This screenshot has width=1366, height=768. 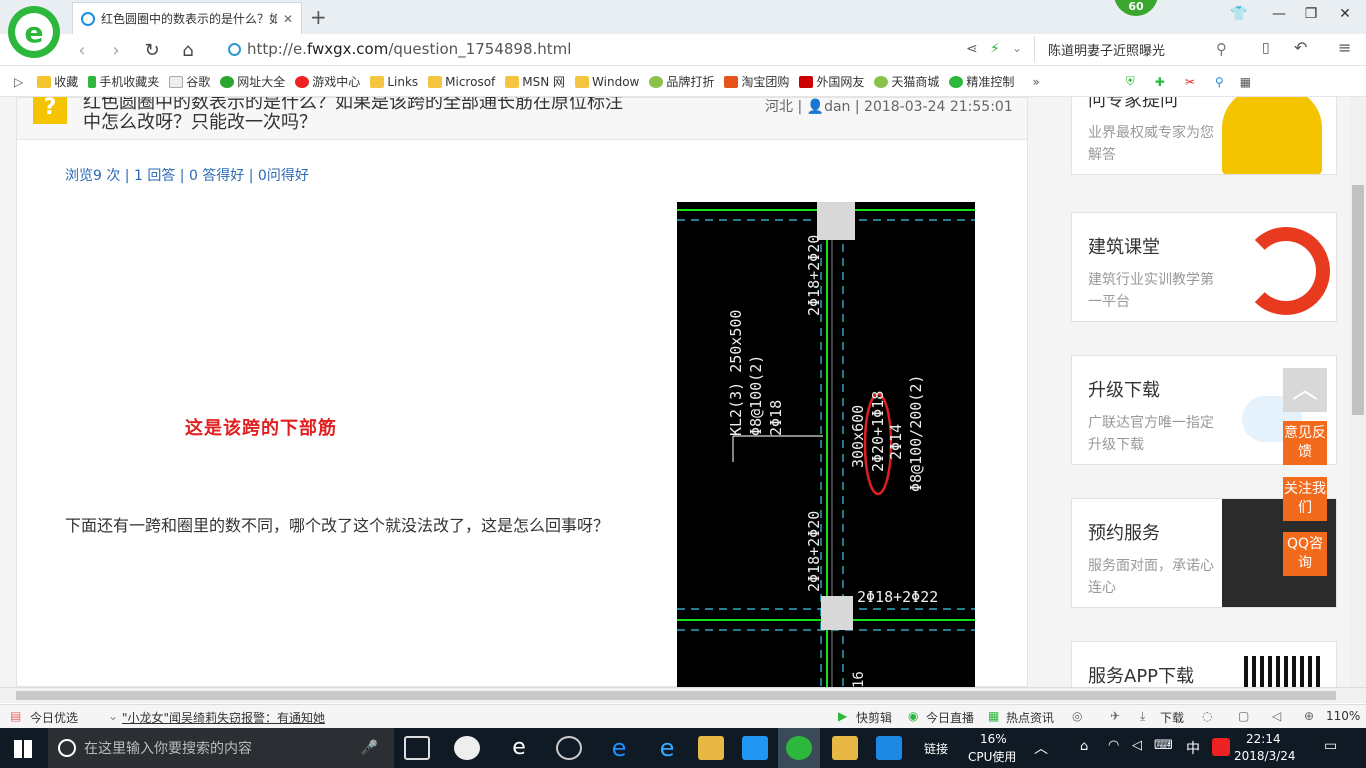 What do you see at coordinates (1265, 756) in the screenshot?
I see `clock-date: 2018/3/24` at bounding box center [1265, 756].